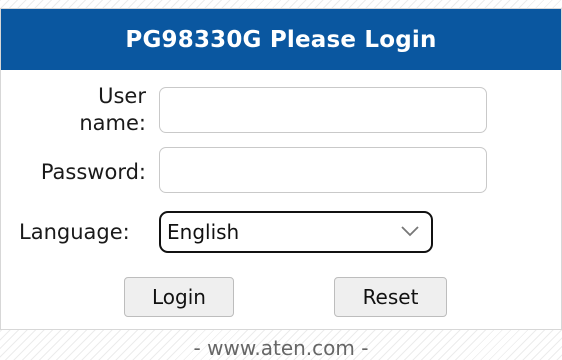 This screenshot has height=360, width=562. What do you see at coordinates (410, 231) in the screenshot?
I see `chevron-down-icon` at bounding box center [410, 231].